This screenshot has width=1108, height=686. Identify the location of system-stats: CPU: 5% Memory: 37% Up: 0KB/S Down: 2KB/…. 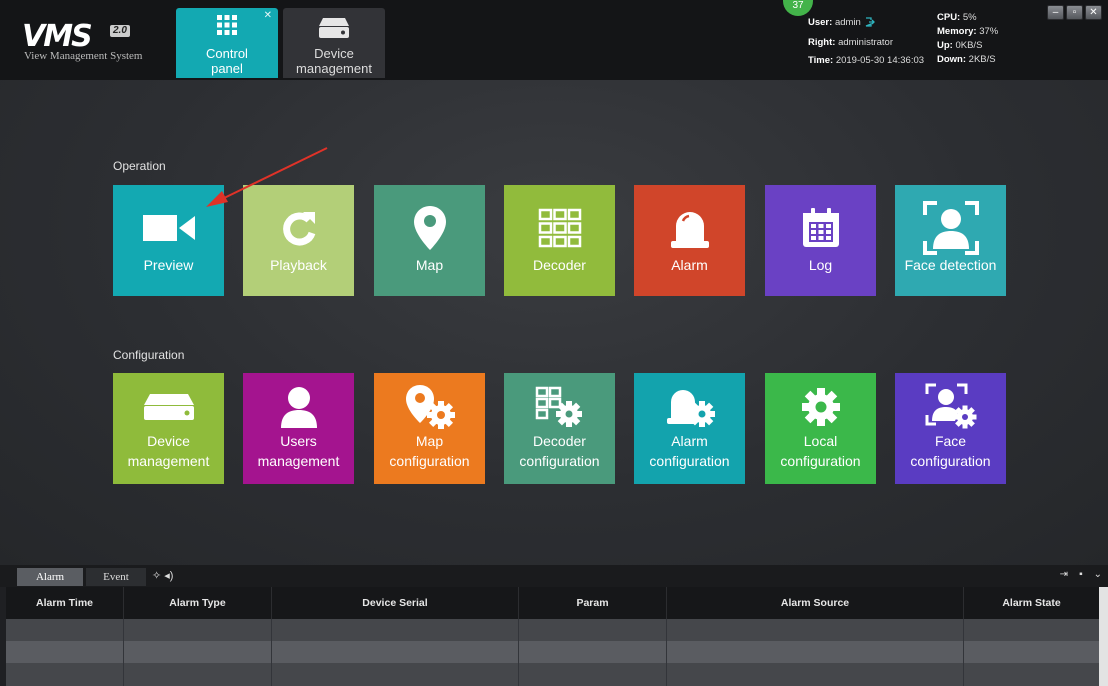
(967, 39).